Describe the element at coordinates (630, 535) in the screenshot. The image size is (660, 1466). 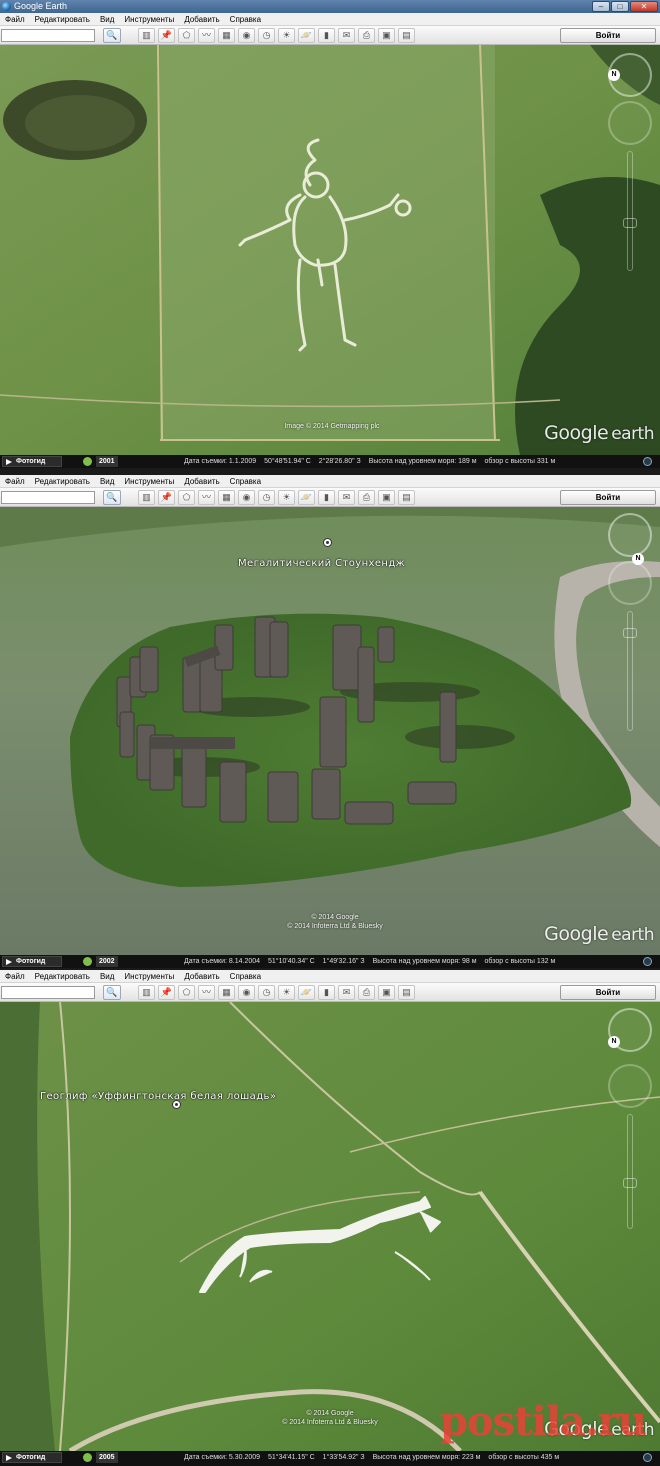
I see `look-ring` at that location.